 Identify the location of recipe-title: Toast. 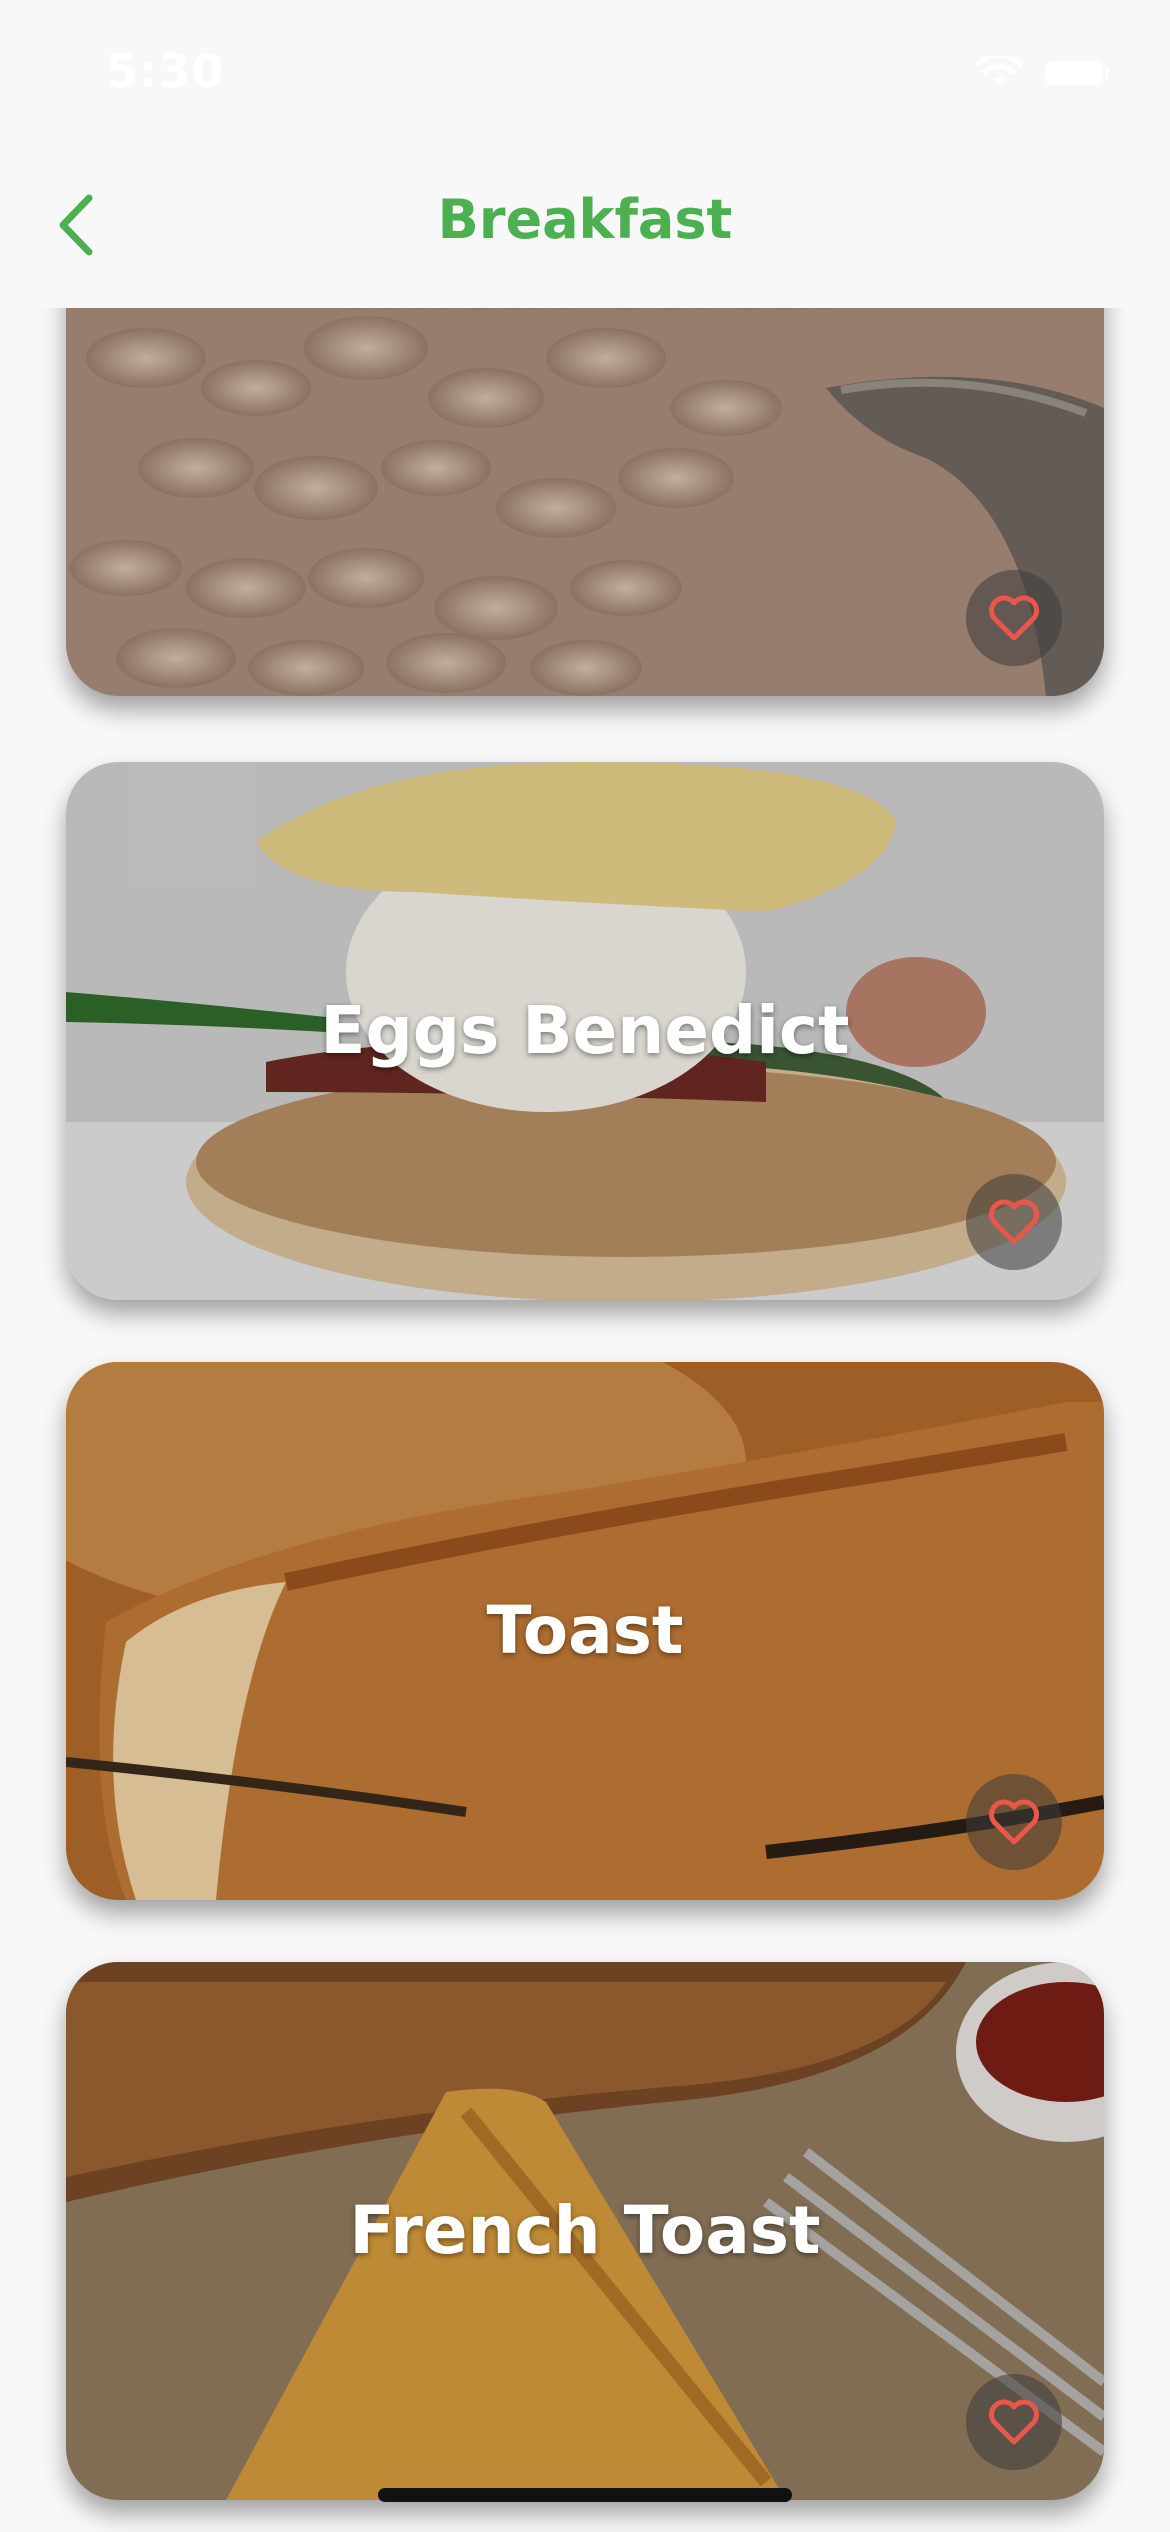
(585, 1630).